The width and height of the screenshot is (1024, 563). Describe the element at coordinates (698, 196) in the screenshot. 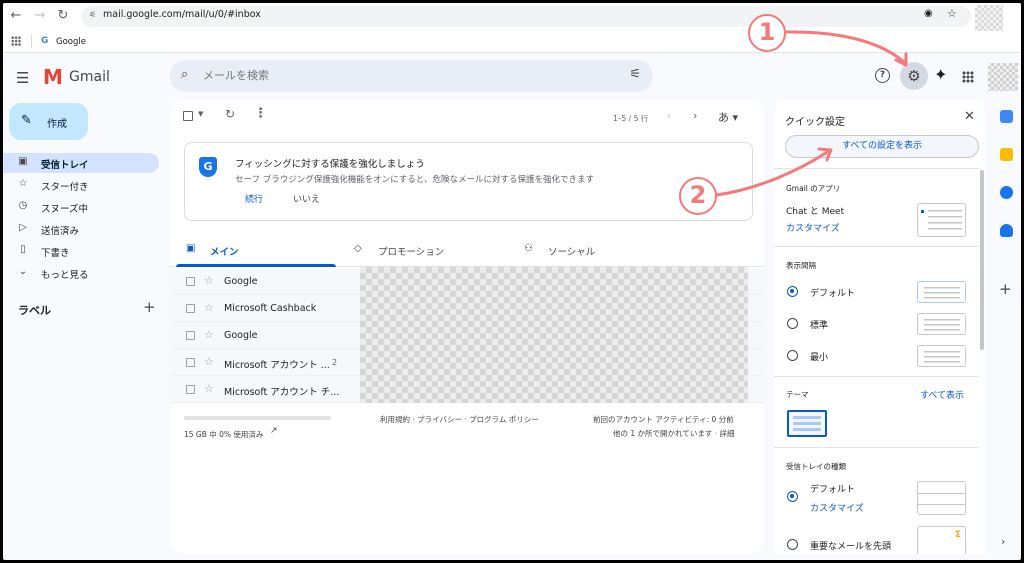

I see `step-2-marker: 2` at that location.